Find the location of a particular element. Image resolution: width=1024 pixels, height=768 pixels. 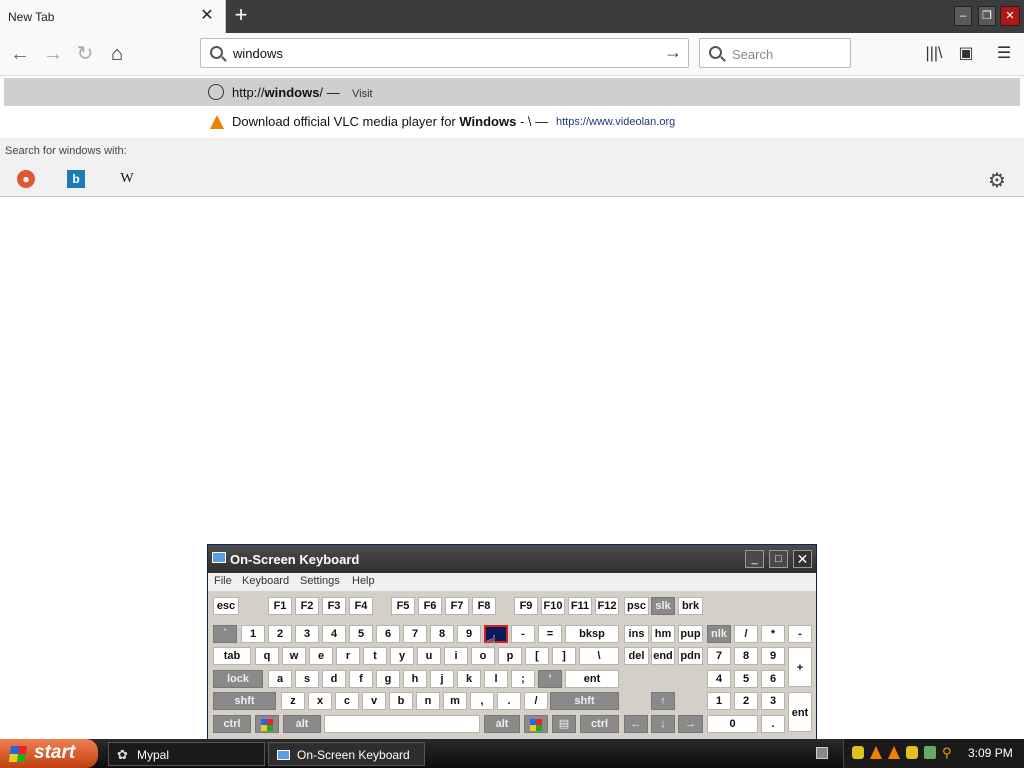

key-u: u is located at coordinates (429, 656).